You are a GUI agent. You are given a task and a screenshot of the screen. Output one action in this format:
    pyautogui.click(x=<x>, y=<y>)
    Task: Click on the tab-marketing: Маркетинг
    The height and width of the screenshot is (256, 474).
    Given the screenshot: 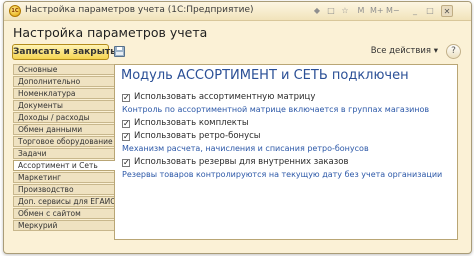 What is the action you would take?
    pyautogui.click(x=63, y=177)
    